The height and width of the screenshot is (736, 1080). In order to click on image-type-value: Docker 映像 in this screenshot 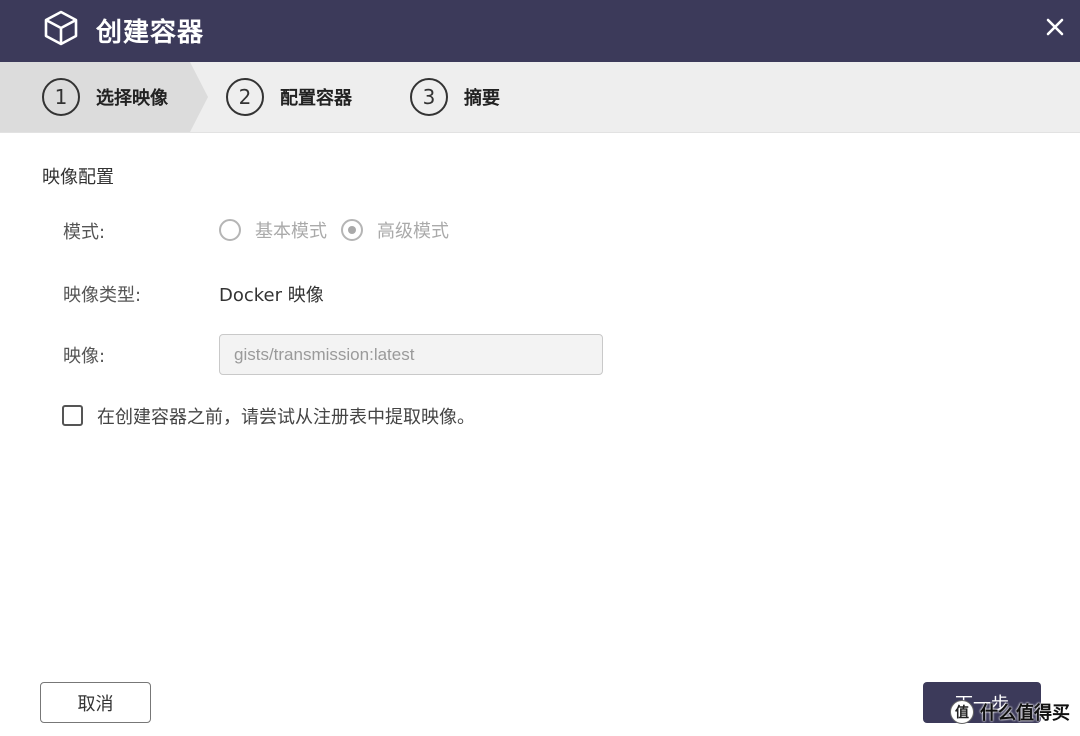, I will do `click(271, 295)`.